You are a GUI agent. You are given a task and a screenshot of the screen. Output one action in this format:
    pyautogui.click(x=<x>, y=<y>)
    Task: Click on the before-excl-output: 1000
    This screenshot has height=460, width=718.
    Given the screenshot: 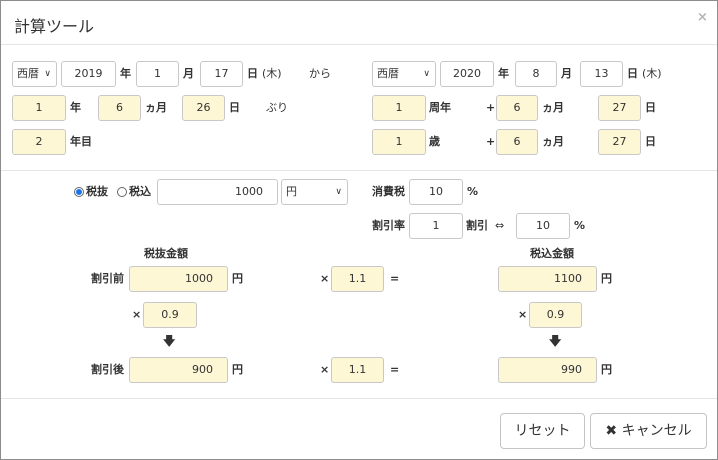 What is the action you would take?
    pyautogui.click(x=178, y=279)
    